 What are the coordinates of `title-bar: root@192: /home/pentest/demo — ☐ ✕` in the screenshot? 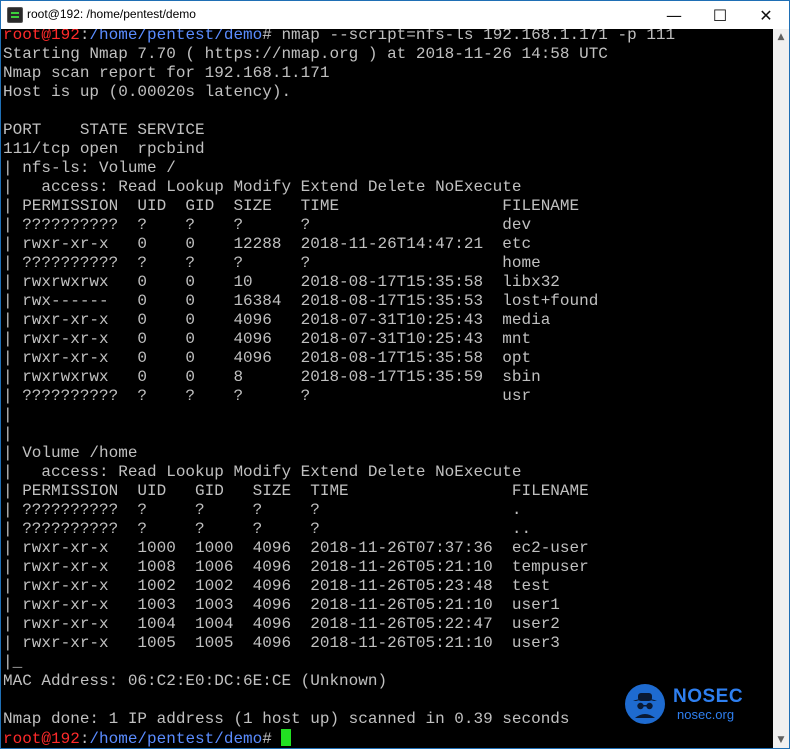 It's located at (395, 15).